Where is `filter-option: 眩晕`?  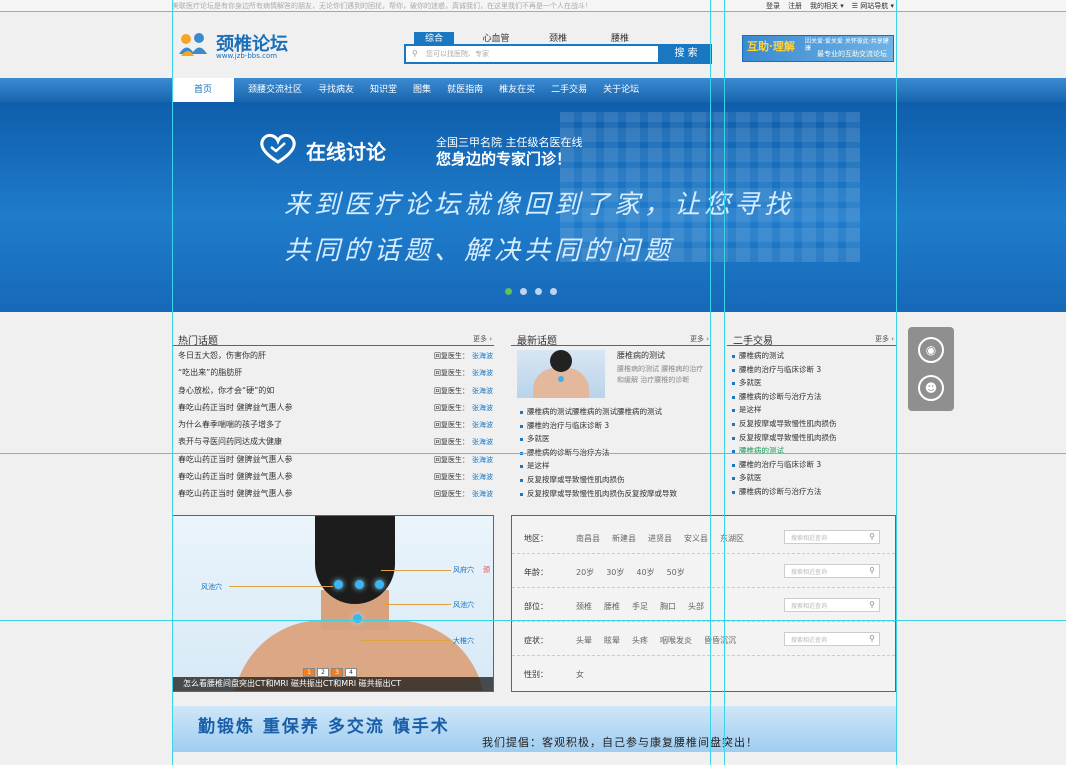 filter-option: 眩晕 is located at coordinates (612, 640).